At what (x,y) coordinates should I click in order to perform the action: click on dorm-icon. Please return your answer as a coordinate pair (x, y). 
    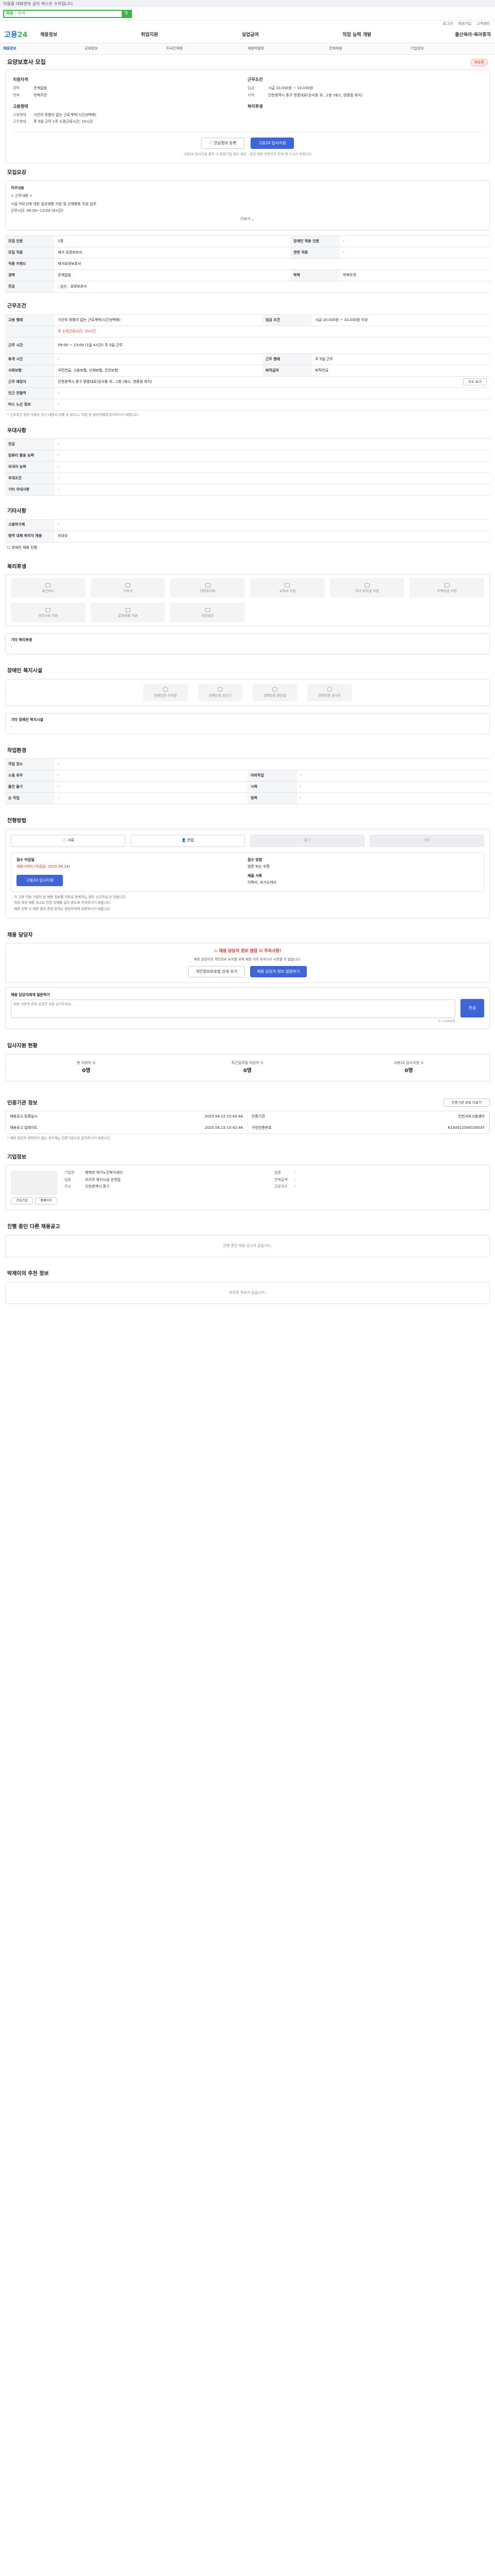
    Looking at the image, I should click on (127, 585).